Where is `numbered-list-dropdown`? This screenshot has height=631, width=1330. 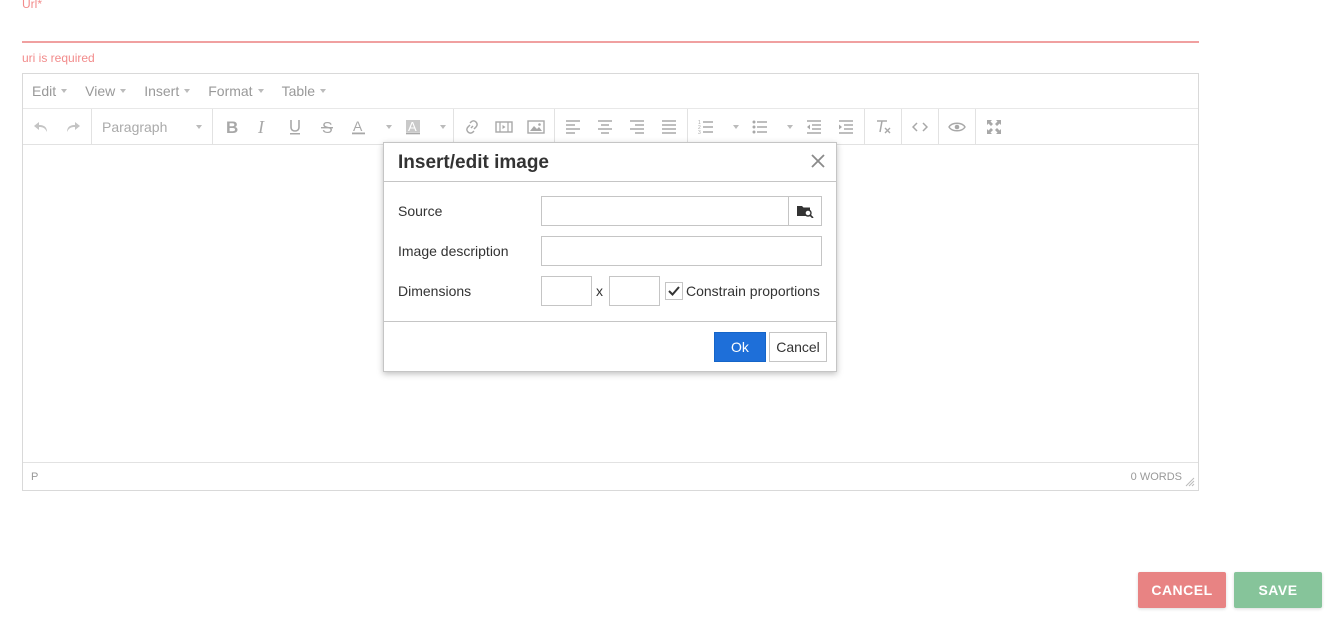 numbered-list-dropdown is located at coordinates (733, 127).